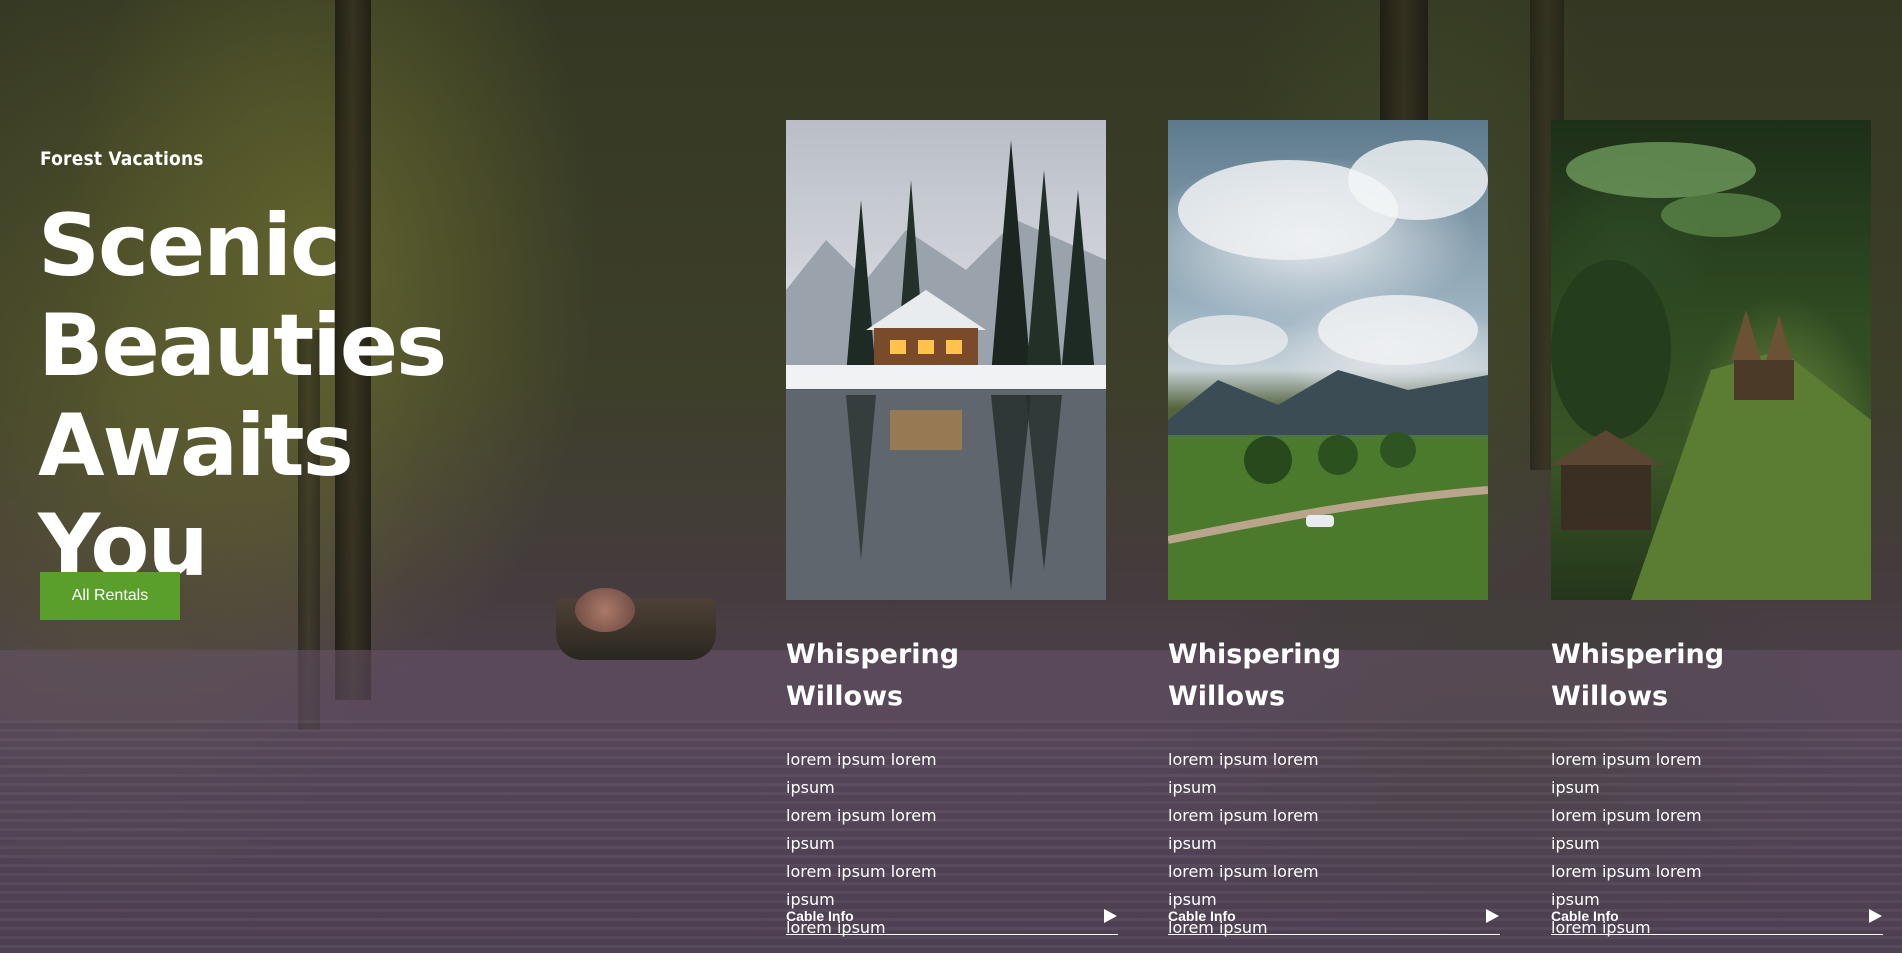  I want to click on rental-photo-snowy-cabin, so click(946, 360).